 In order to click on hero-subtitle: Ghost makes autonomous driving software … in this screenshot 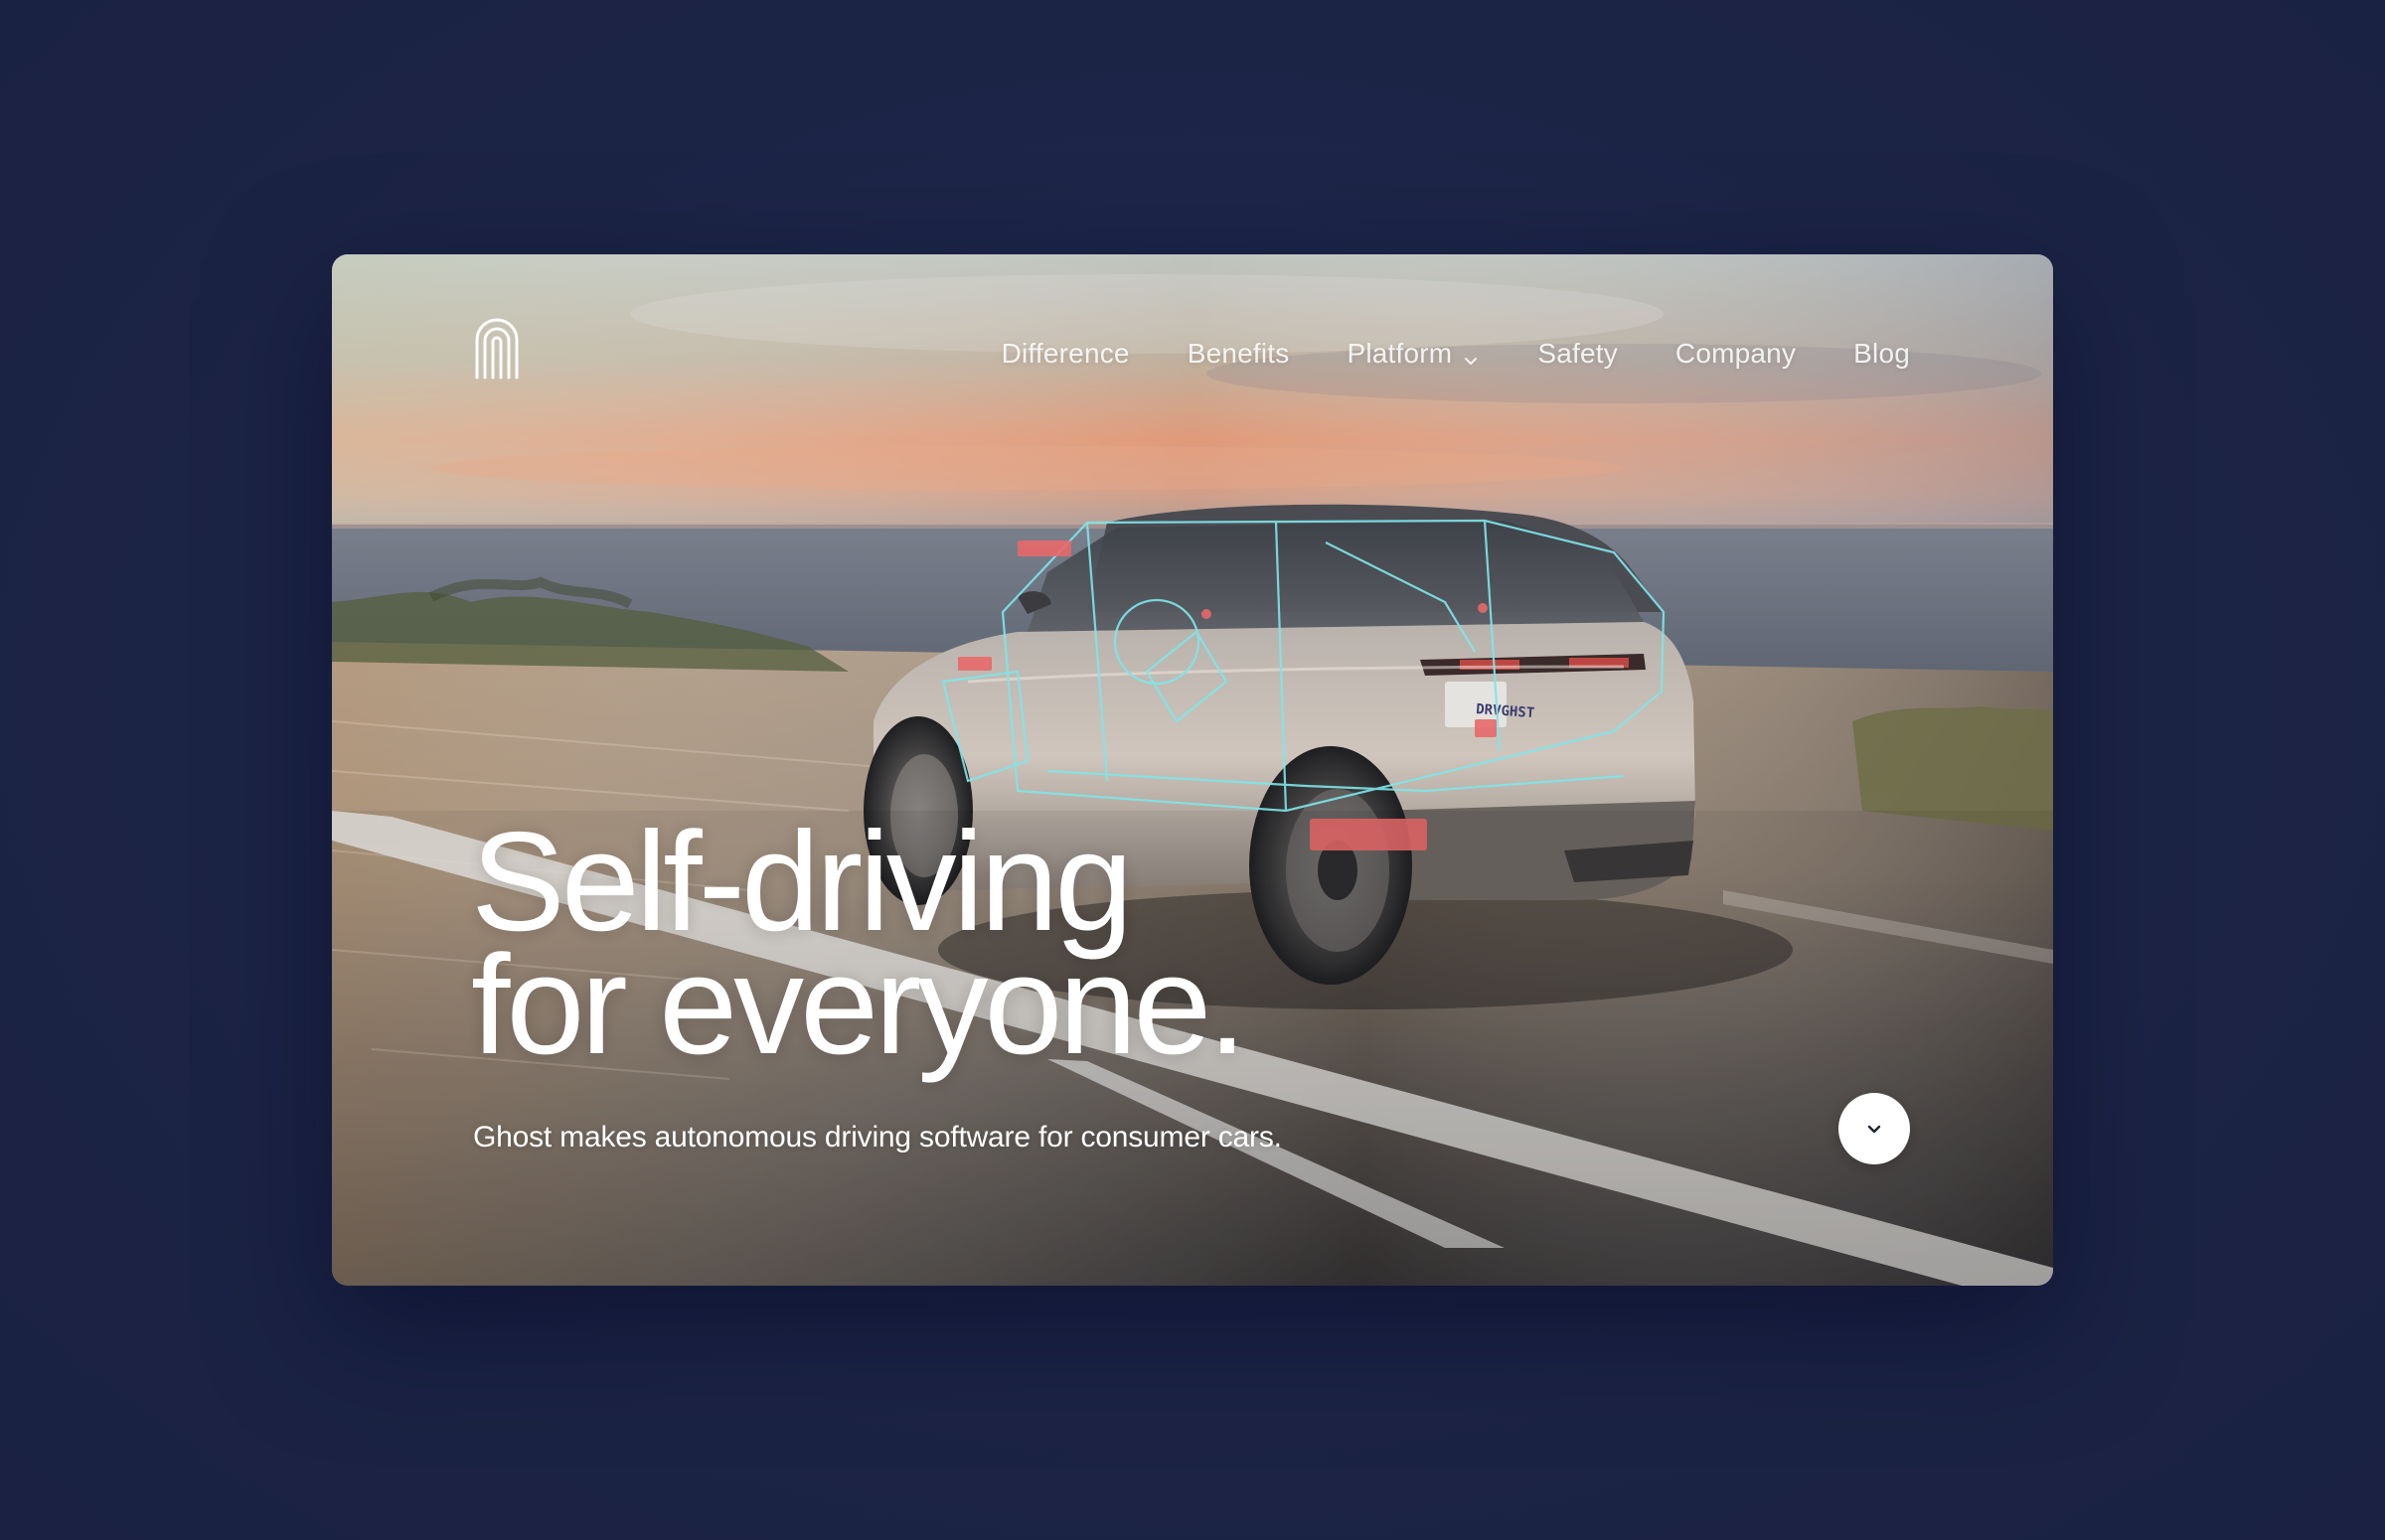, I will do `click(877, 1137)`.